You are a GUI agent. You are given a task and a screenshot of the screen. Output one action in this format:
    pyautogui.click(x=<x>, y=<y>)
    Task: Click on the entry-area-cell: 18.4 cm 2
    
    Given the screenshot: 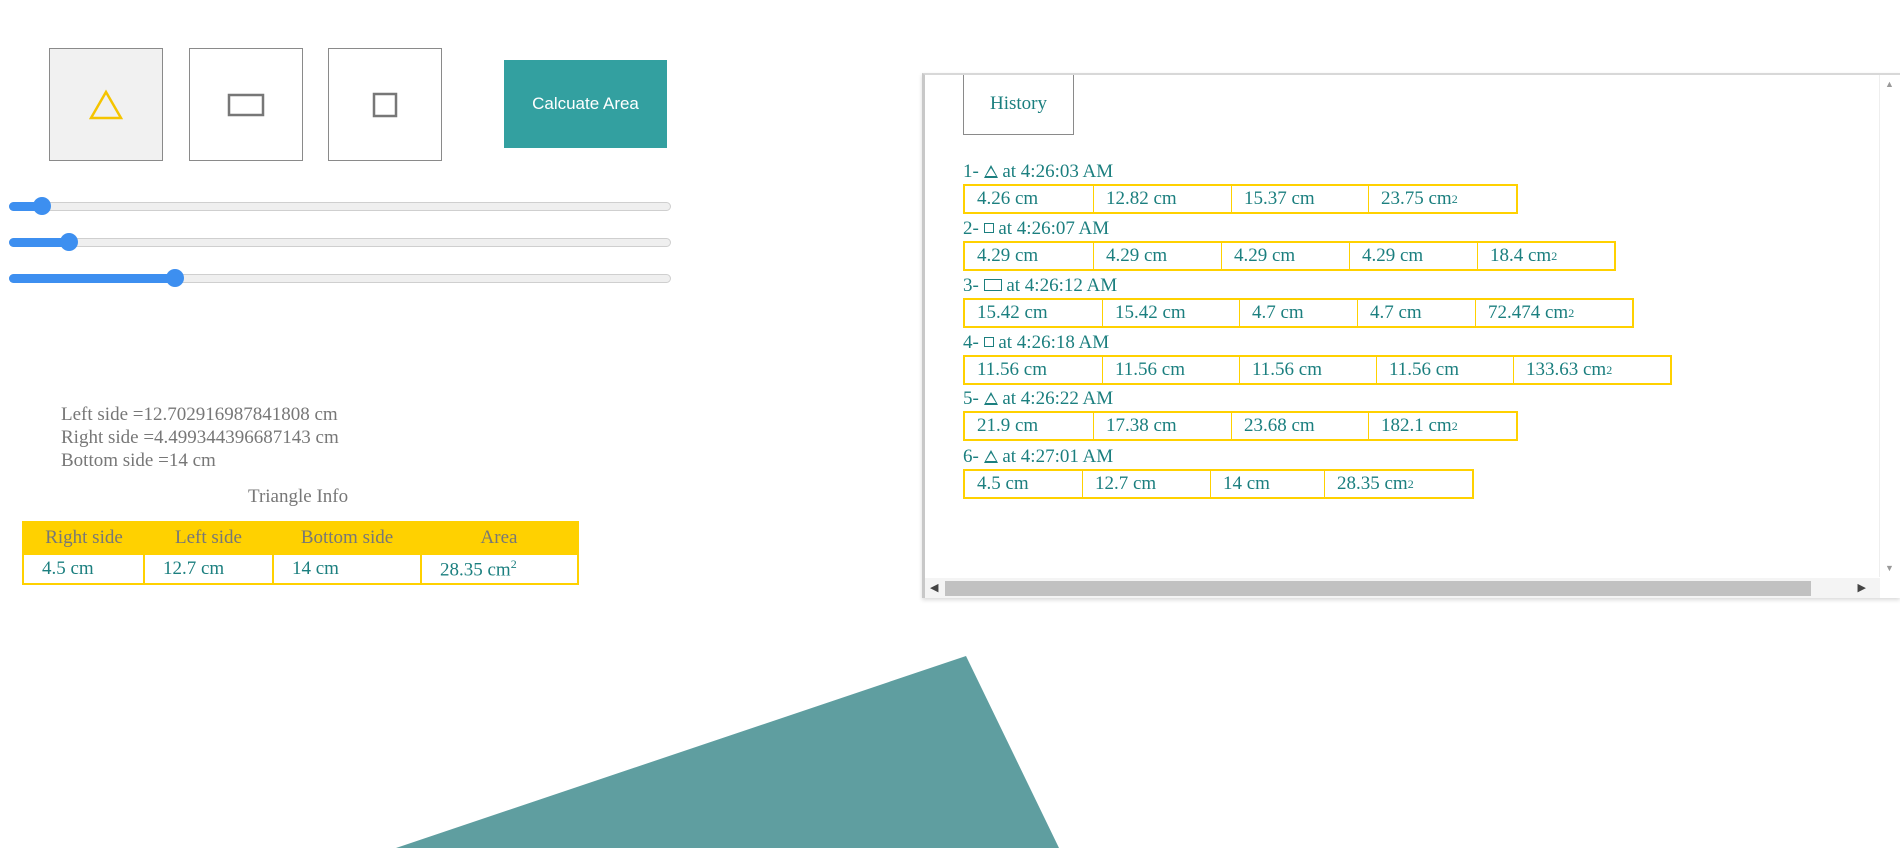 What is the action you would take?
    pyautogui.click(x=1546, y=256)
    